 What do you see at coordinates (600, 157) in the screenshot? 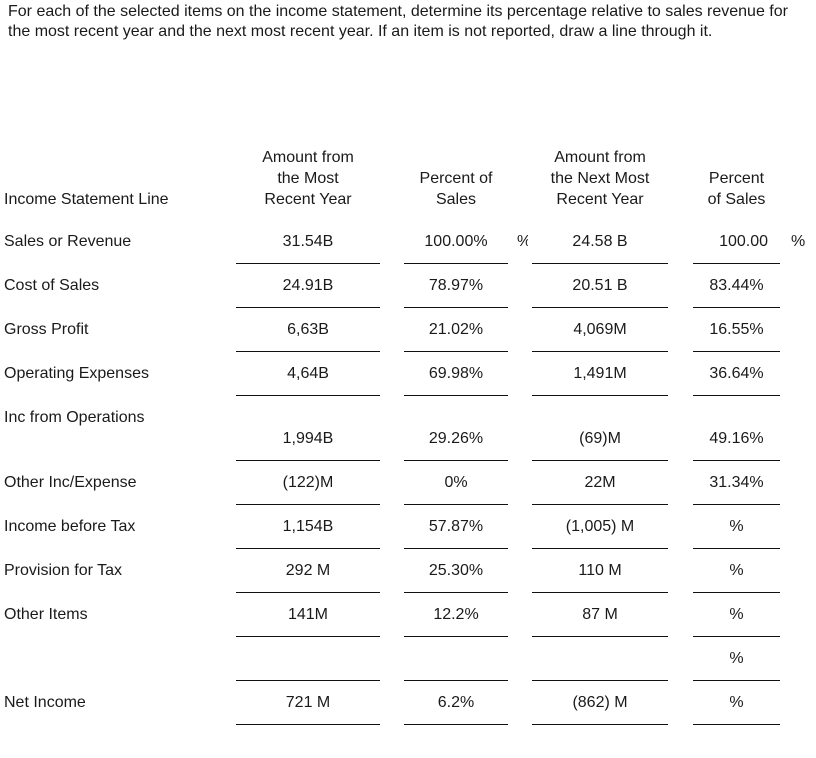
I see `header-amount-next-line-1: Amount from` at bounding box center [600, 157].